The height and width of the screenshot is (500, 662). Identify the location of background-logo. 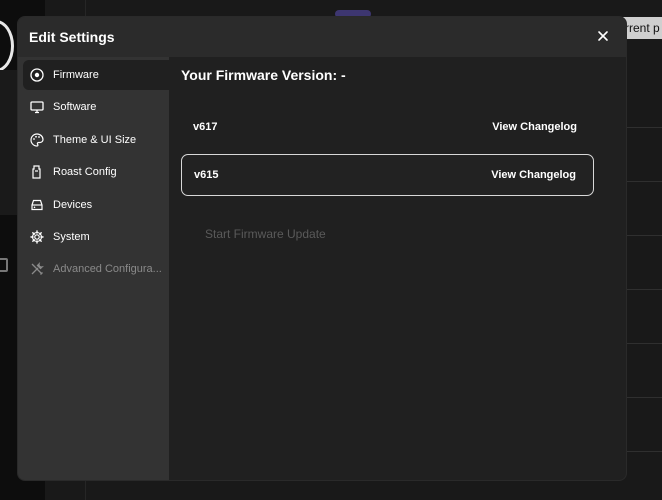
(7, 46).